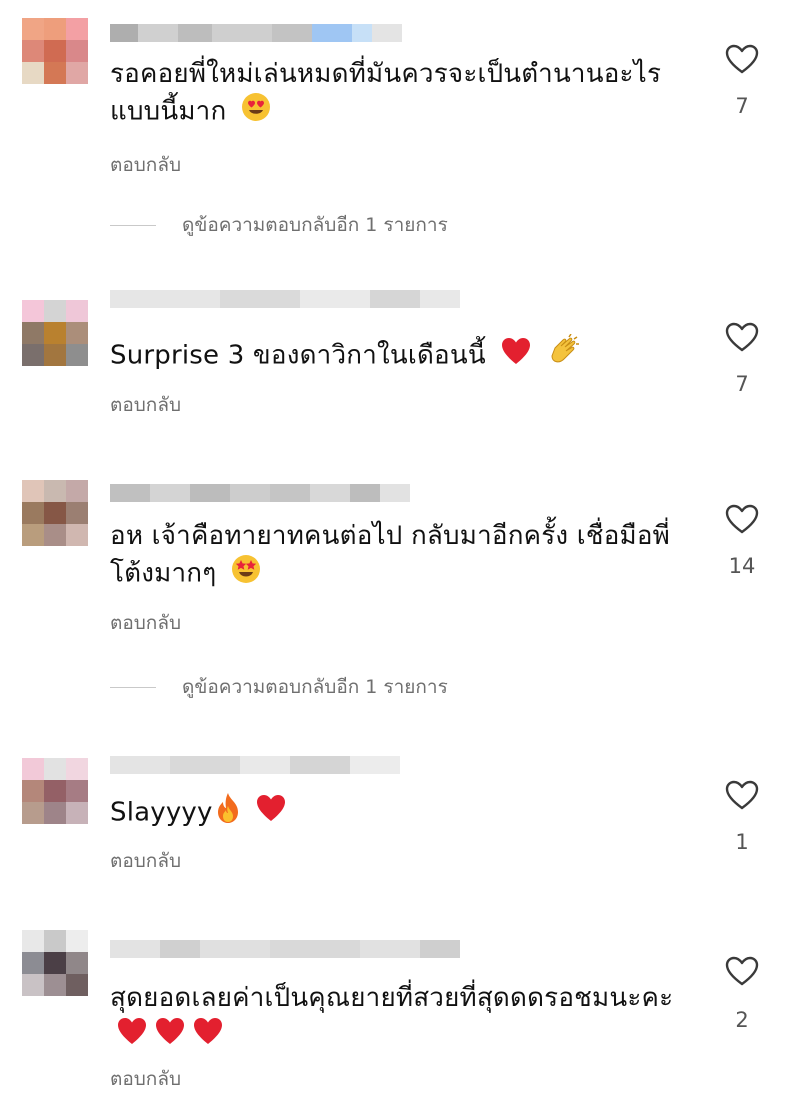 Image resolution: width=800 pixels, height=1108 pixels. Describe the element at coordinates (742, 566) in the screenshot. I see `like-count: 14` at that location.